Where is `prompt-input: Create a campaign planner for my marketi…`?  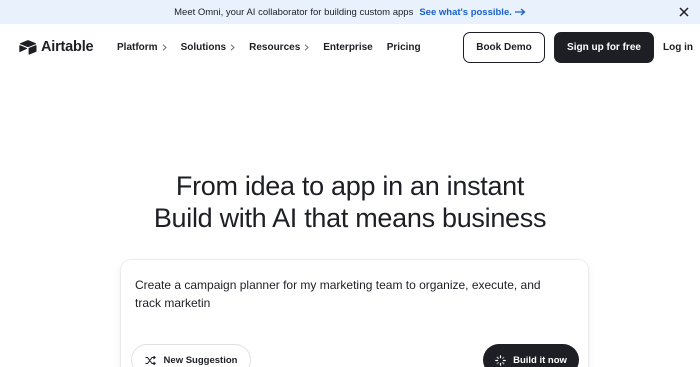 prompt-input: Create a campaign planner for my marketi… is located at coordinates (350, 294).